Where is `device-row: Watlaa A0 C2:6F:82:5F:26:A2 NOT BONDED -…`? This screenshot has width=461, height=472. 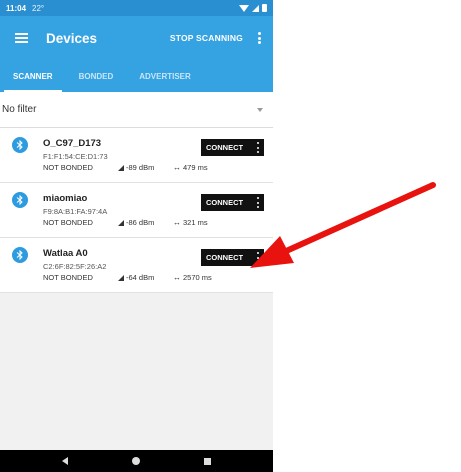 device-row: Watlaa A0 C2:6F:82:5F:26:A2 NOT BONDED -… is located at coordinates (136, 265).